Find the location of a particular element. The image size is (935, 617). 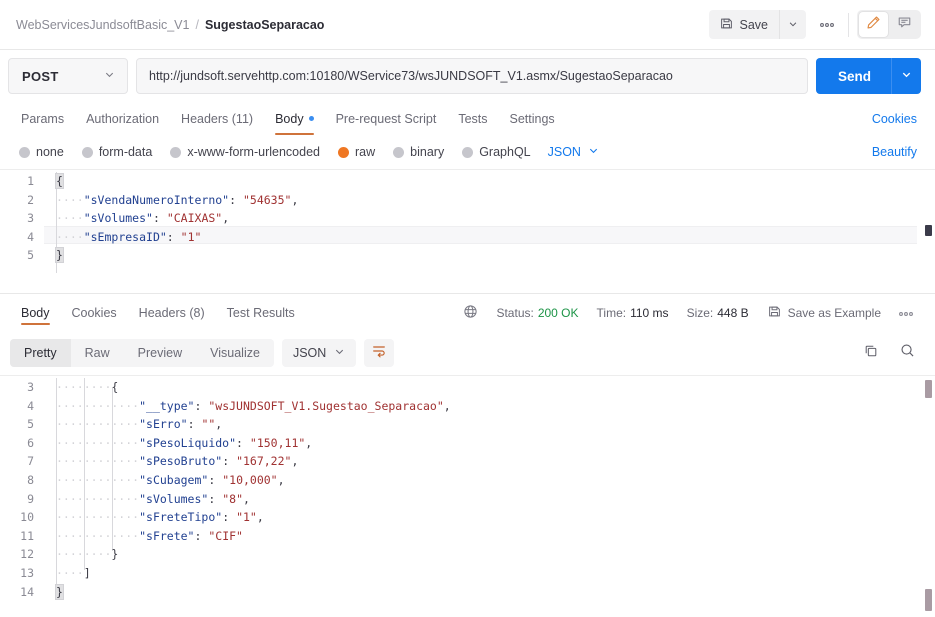

tab-label: Headers (11) is located at coordinates (217, 118).